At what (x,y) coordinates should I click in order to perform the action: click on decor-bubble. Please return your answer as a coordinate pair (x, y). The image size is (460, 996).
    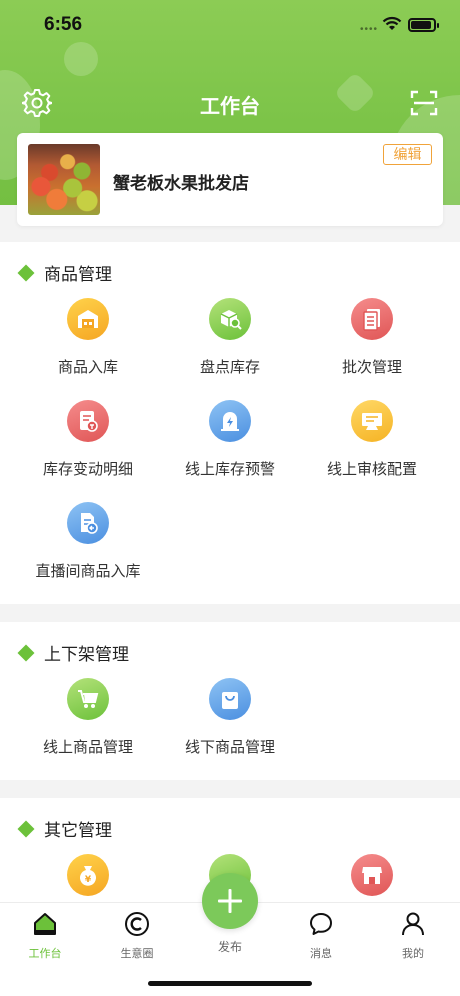
    Looking at the image, I should click on (81, 59).